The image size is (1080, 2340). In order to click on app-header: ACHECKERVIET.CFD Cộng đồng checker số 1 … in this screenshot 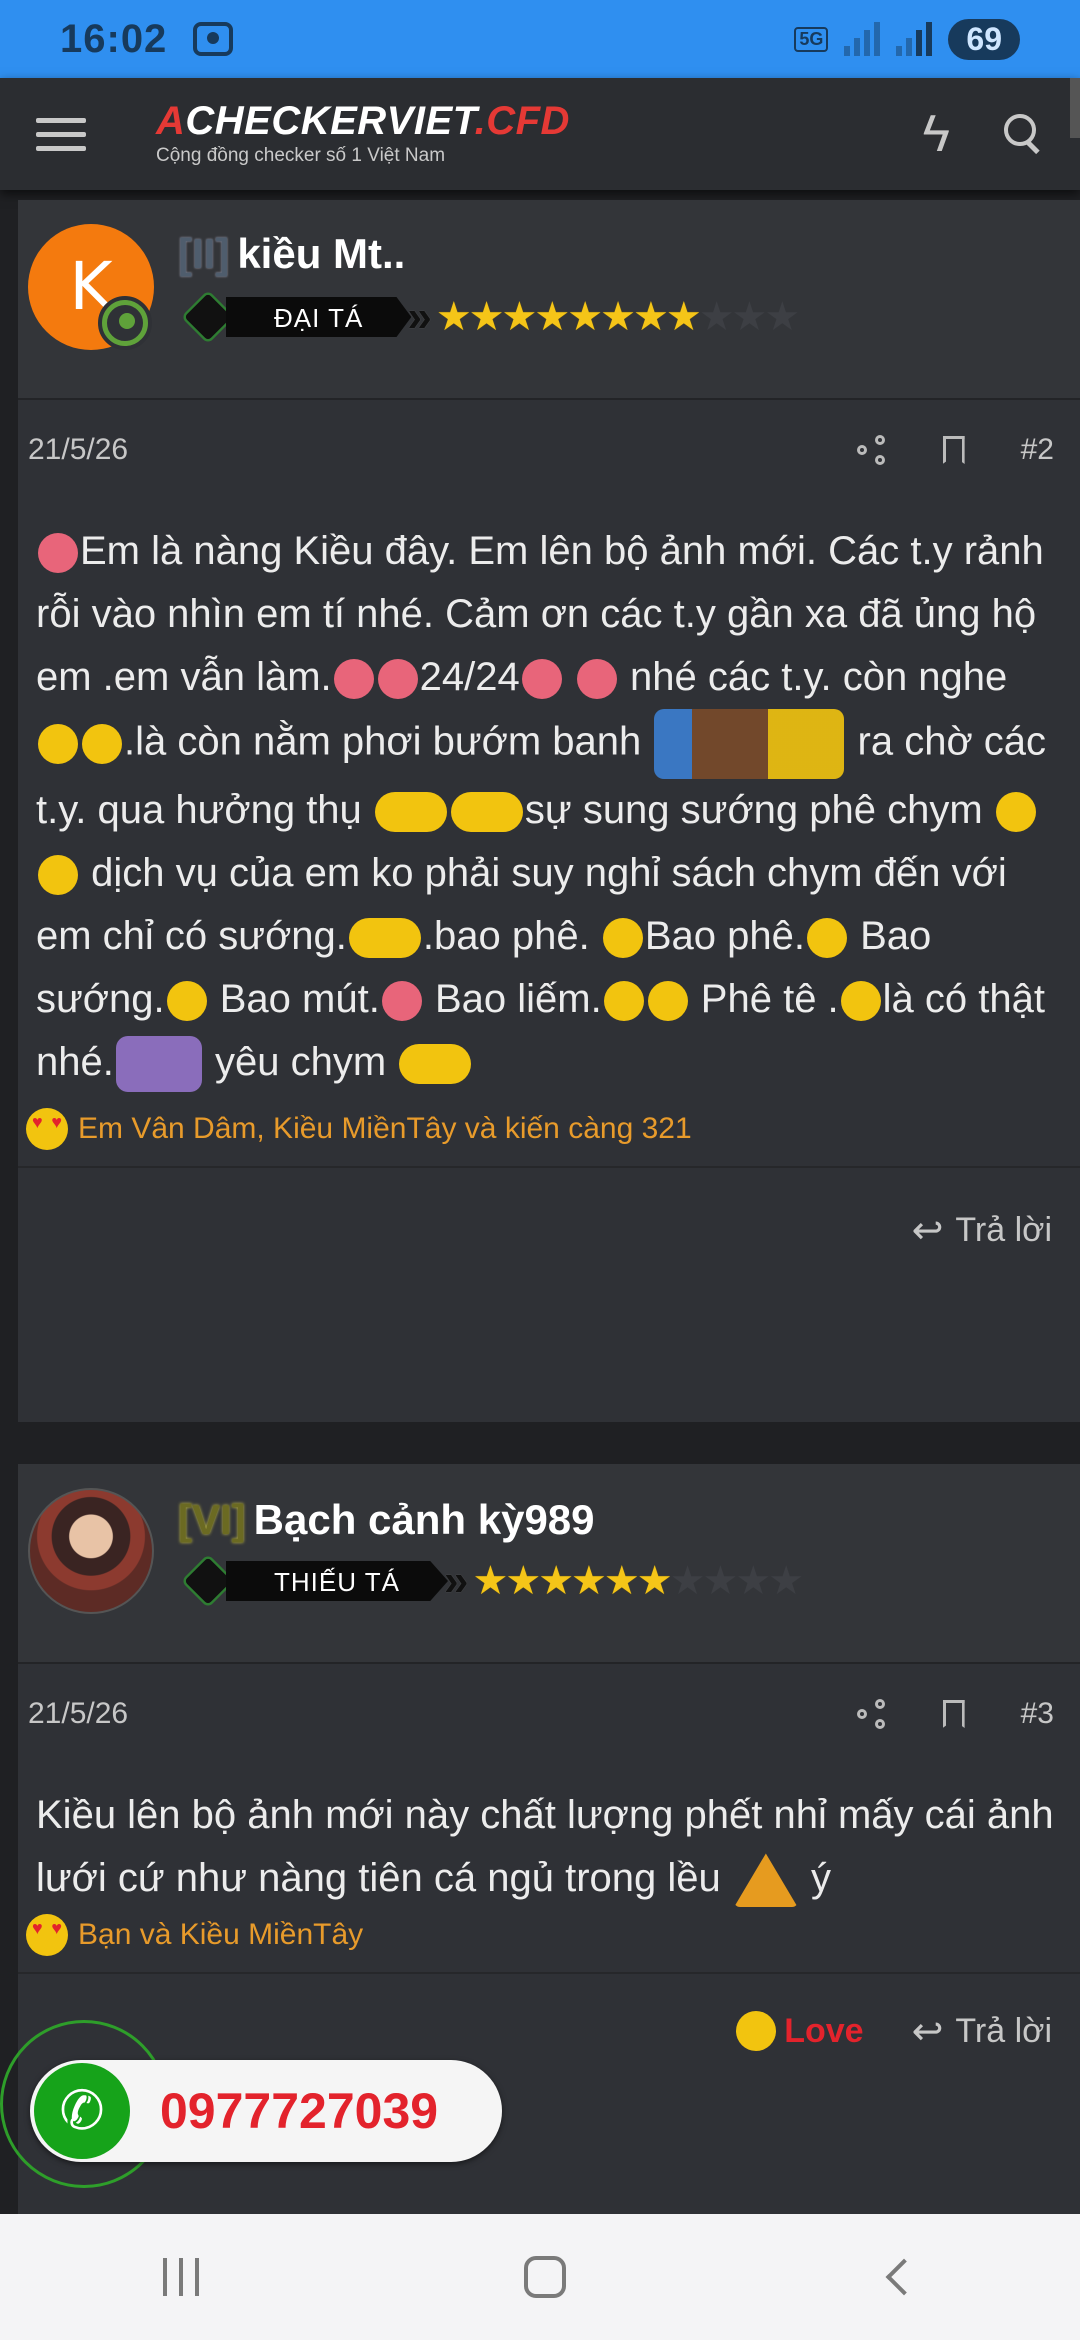, I will do `click(540, 134)`.